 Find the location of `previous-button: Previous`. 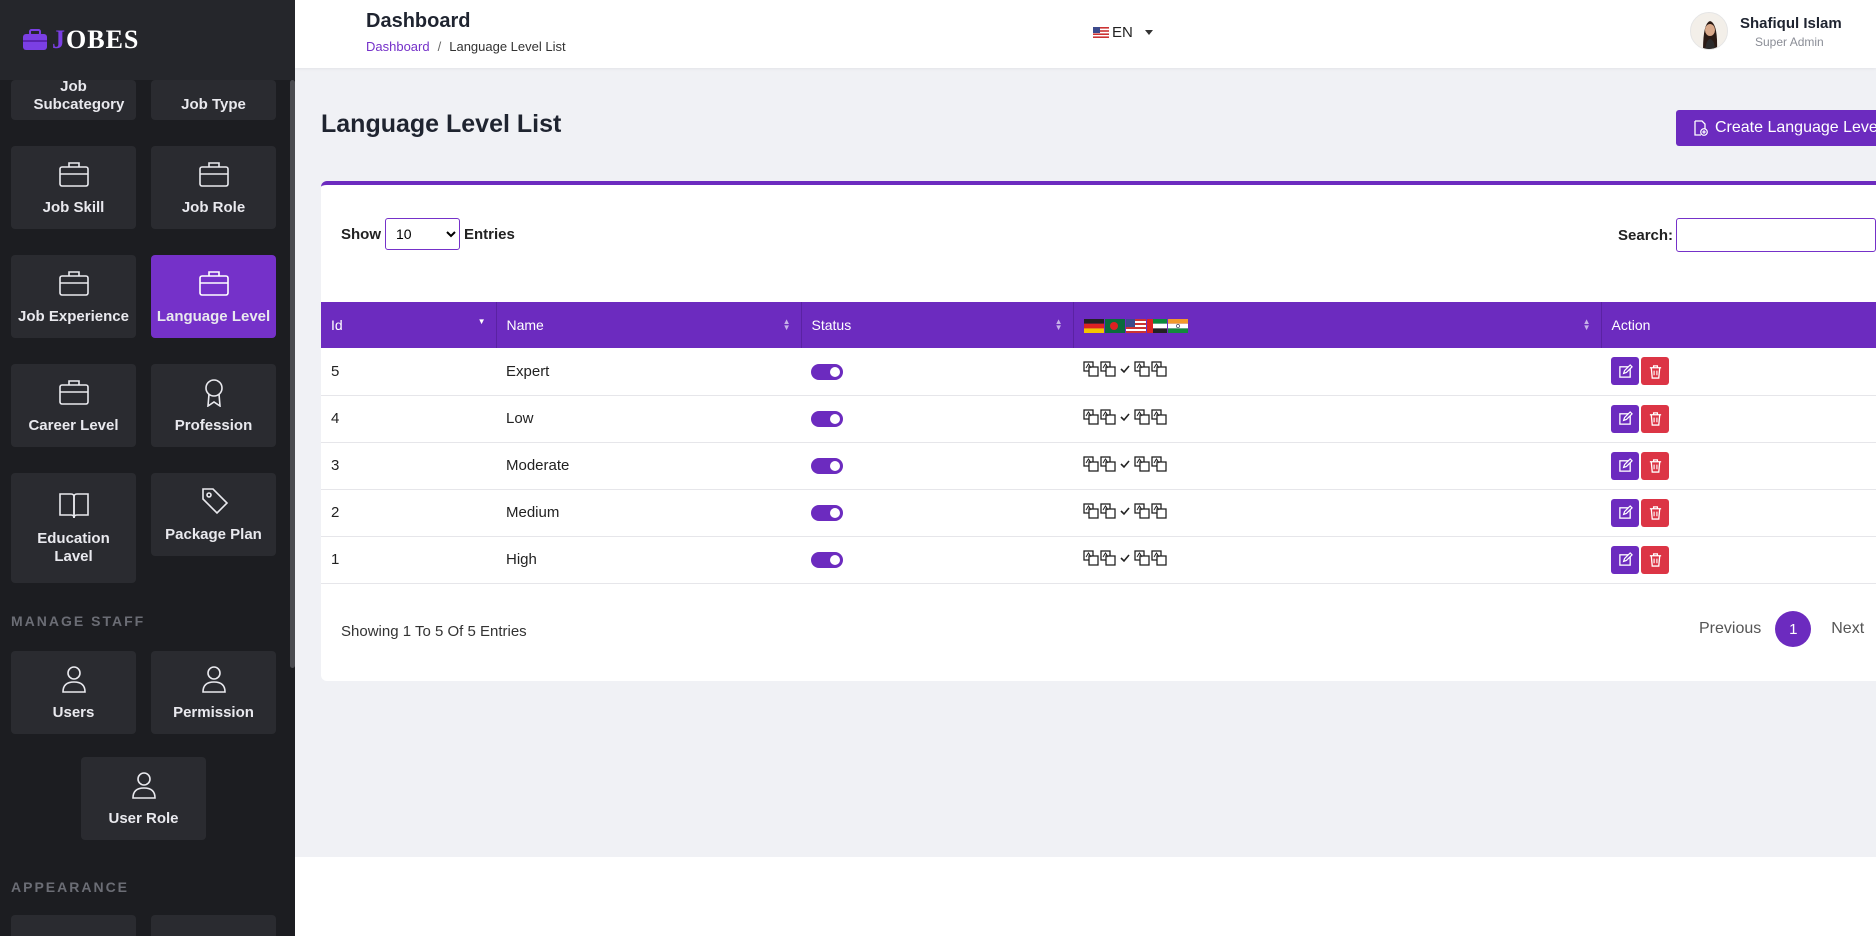

previous-button: Previous is located at coordinates (1730, 629).